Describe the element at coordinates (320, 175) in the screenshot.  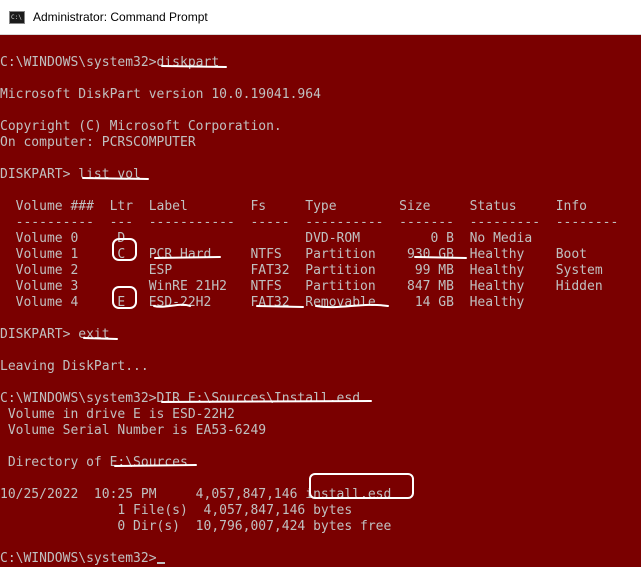
I see `console-line: DISKPART> list vol` at that location.